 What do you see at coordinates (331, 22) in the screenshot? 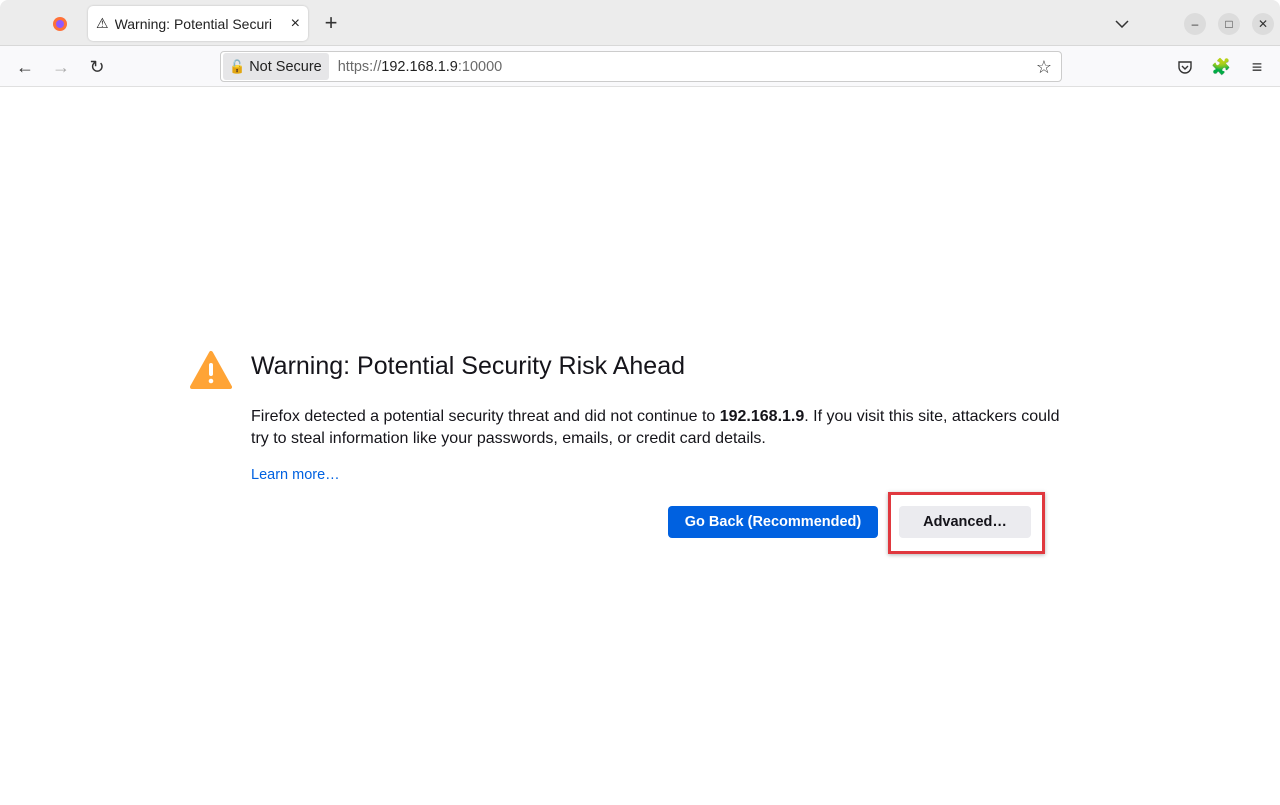
I see `new-tab-button: +` at bounding box center [331, 22].